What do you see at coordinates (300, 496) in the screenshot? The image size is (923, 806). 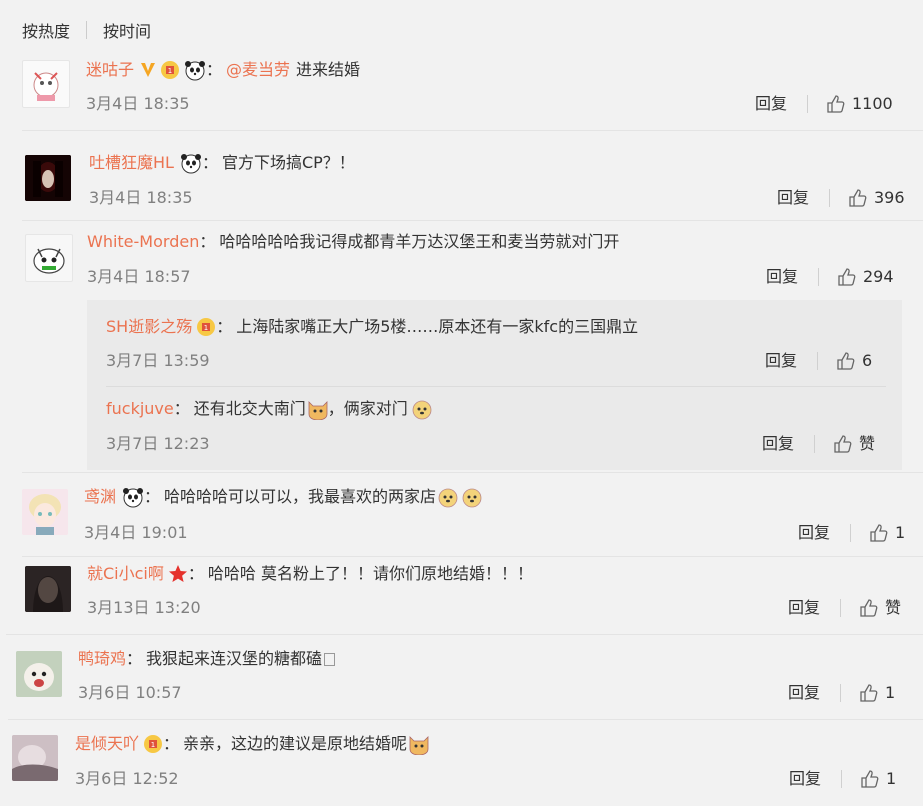 I see `comment-text: 哈哈哈哈可以可以，我最喜欢的两家店` at bounding box center [300, 496].